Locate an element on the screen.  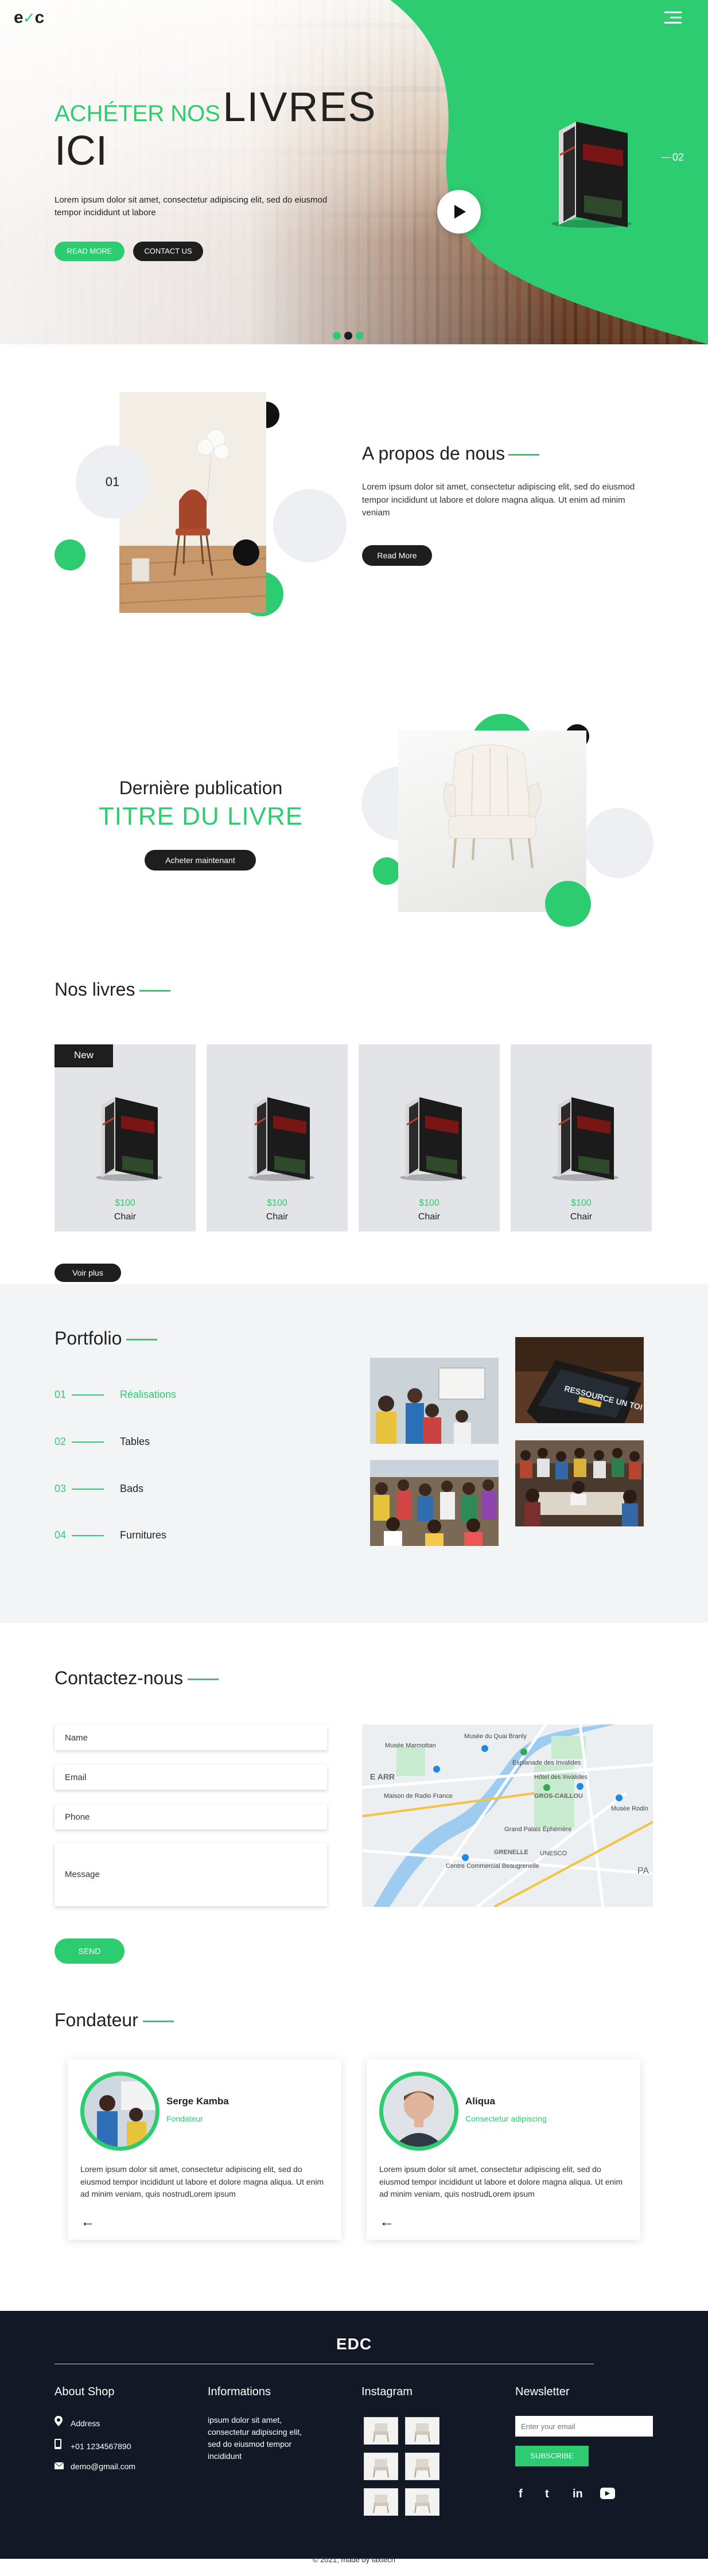
hero-title: ACHÉTER NOS LIVRES ICI is located at coordinates (216, 129).